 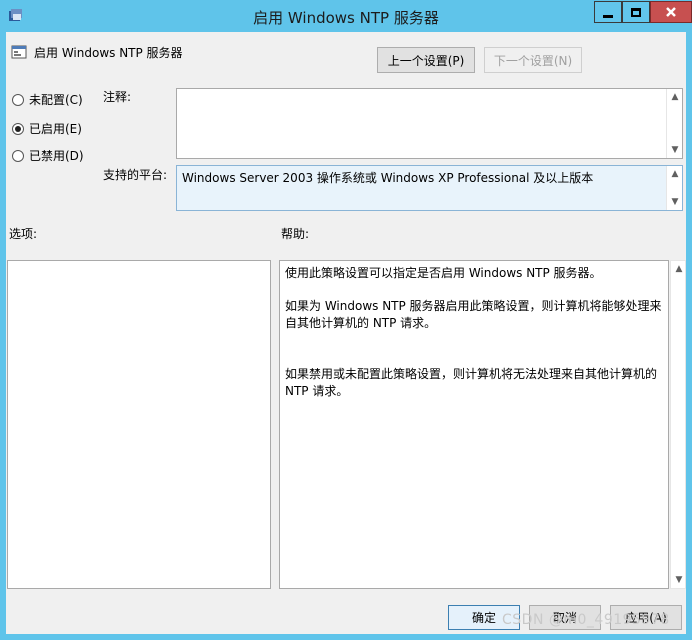 I want to click on options-label: 选项:, so click(x=23, y=234).